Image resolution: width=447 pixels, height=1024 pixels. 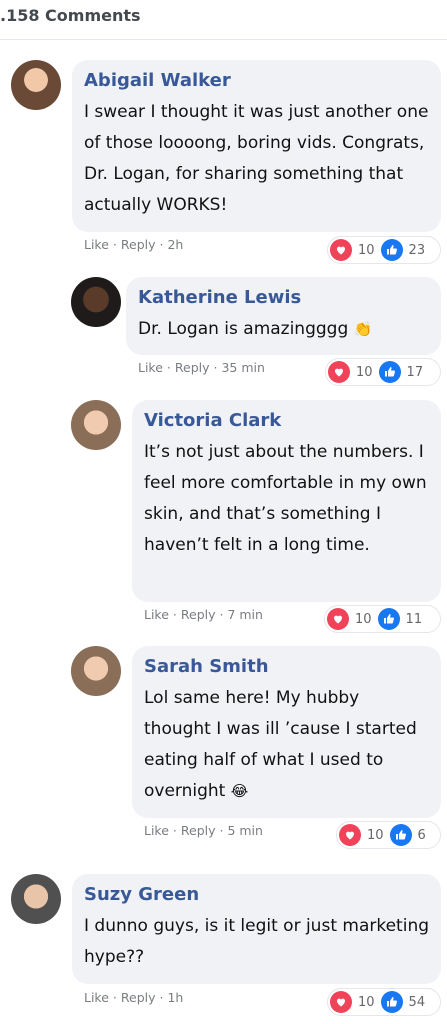 What do you see at coordinates (243, 329) in the screenshot?
I see `comment-text-body: Dr. Logan is amazingggg` at bounding box center [243, 329].